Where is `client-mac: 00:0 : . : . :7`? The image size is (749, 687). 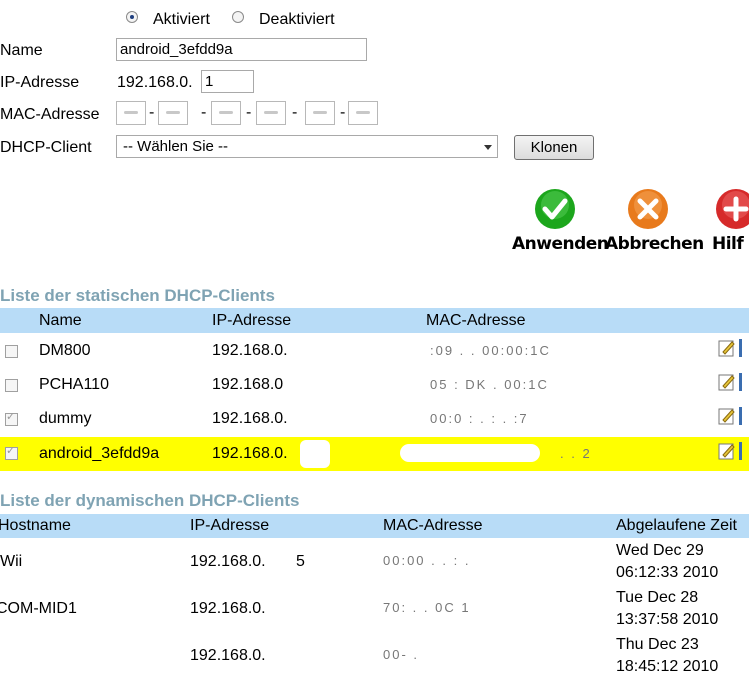 client-mac: 00:0 : . : . :7 is located at coordinates (479, 418).